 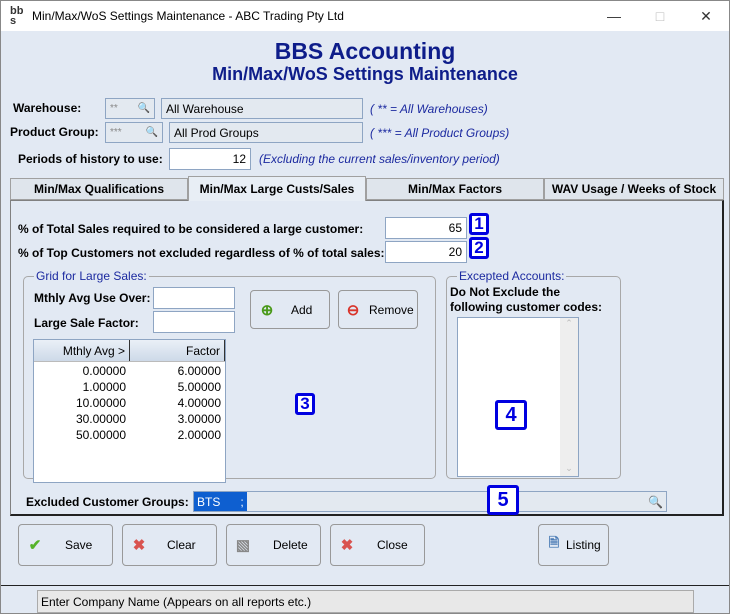 What do you see at coordinates (277, 188) in the screenshot?
I see `tab-large-custs-sales: Min/Max Large Custs/Sales` at bounding box center [277, 188].